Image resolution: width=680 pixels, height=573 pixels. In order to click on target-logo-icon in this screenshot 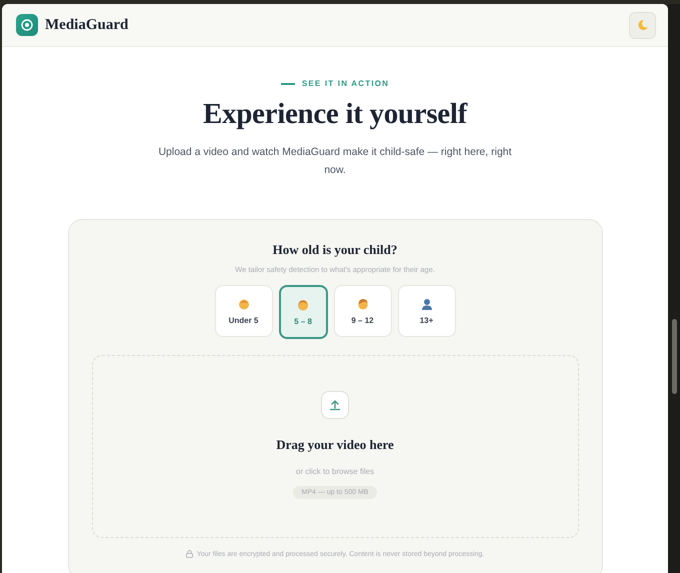, I will do `click(27, 25)`.